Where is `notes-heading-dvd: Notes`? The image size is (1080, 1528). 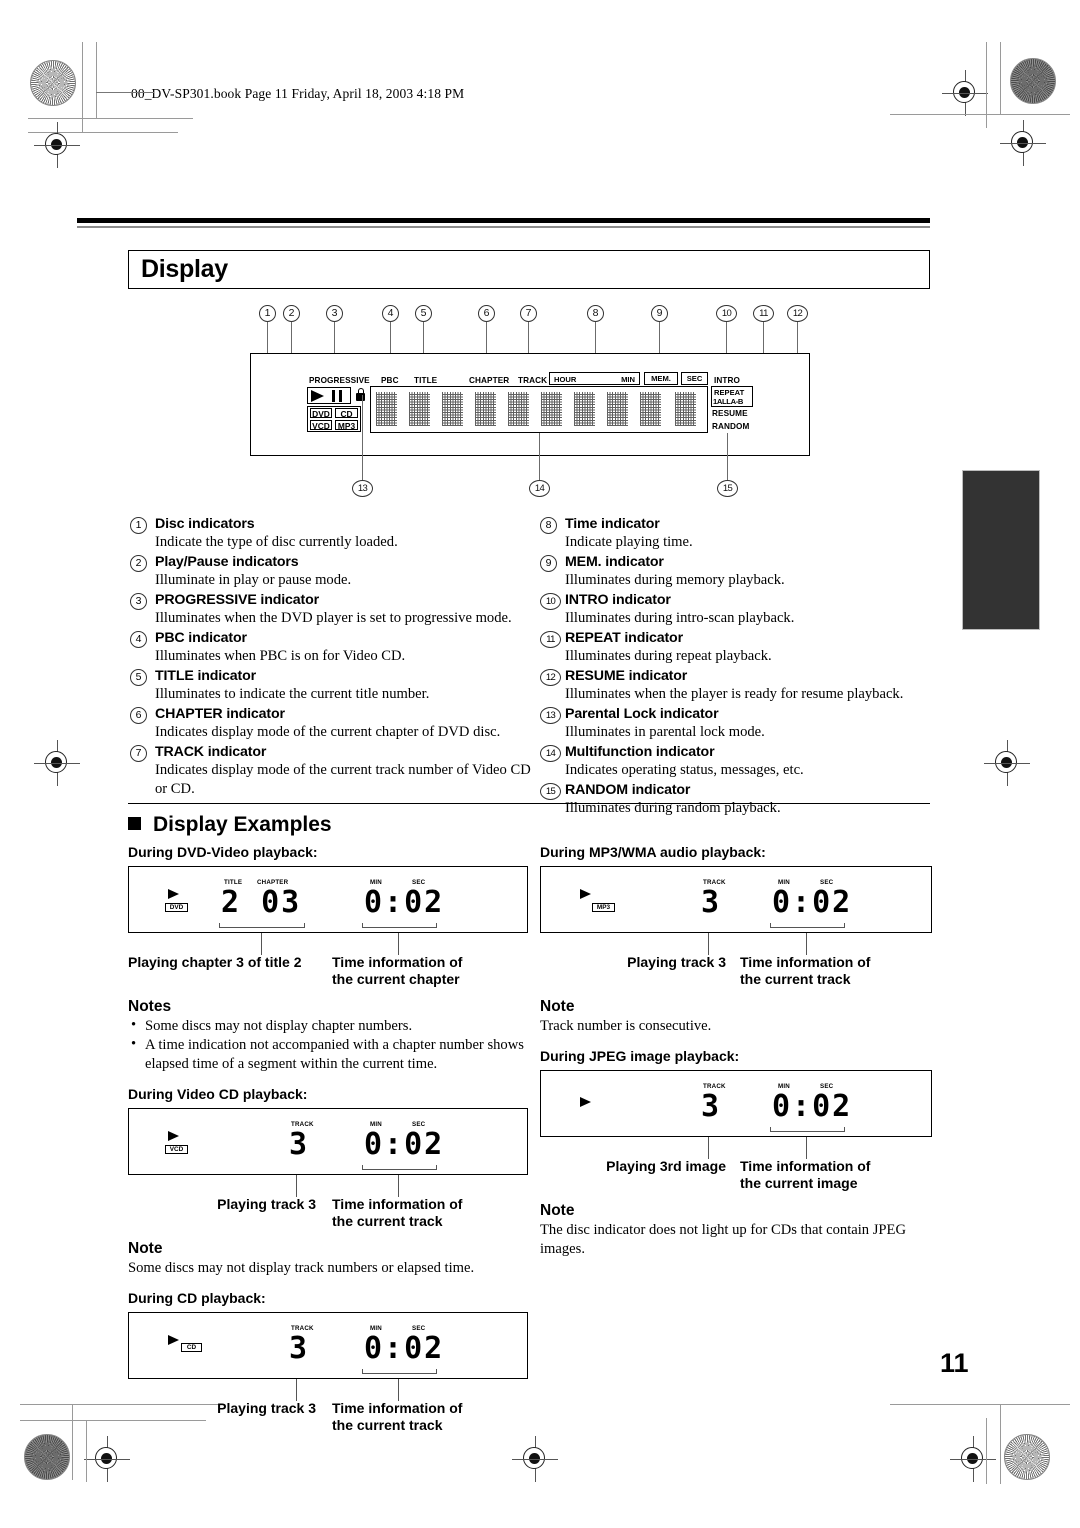 notes-heading-dvd: Notes is located at coordinates (150, 1006).